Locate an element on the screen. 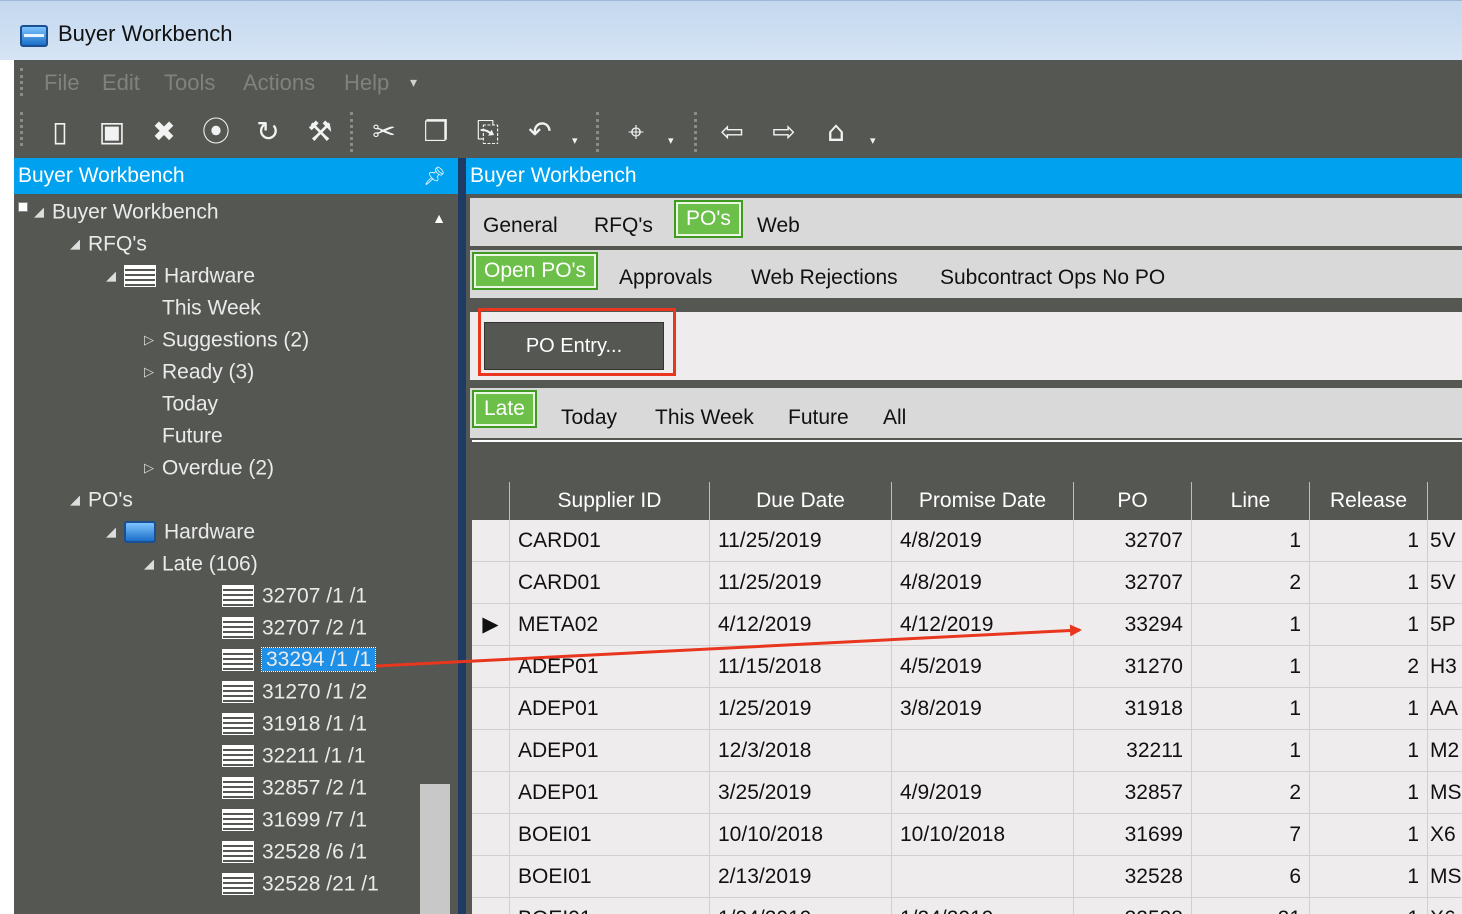  tree-item: ▷ Overdue (2) is located at coordinates (209, 471).